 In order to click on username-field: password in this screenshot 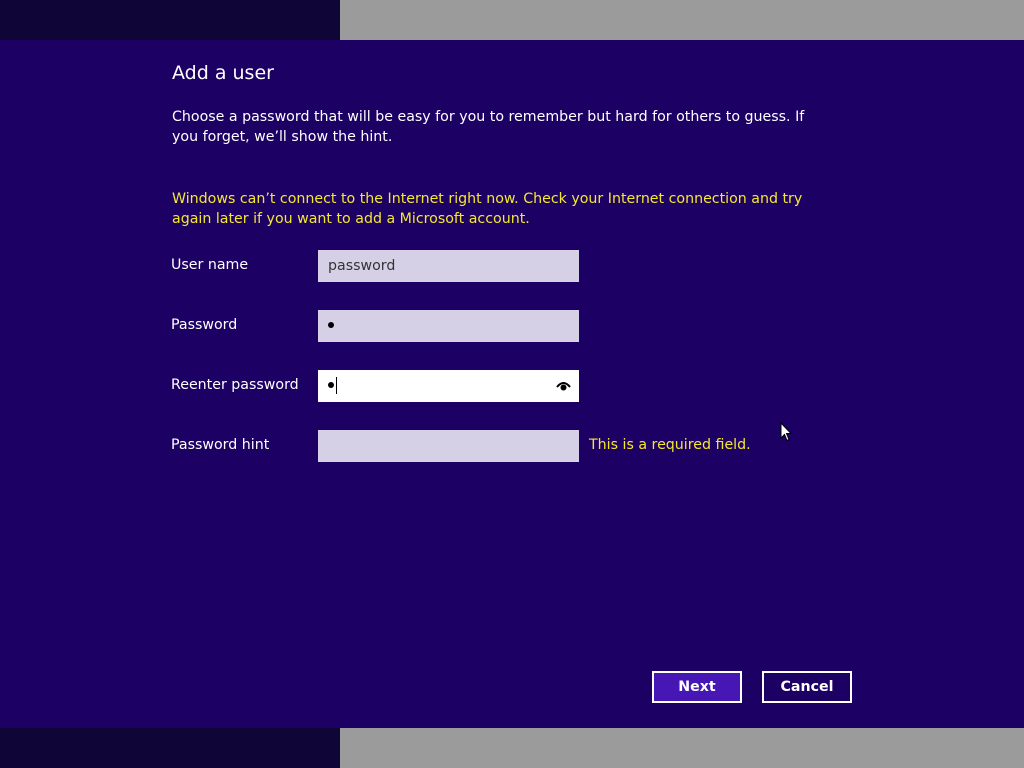, I will do `click(448, 266)`.